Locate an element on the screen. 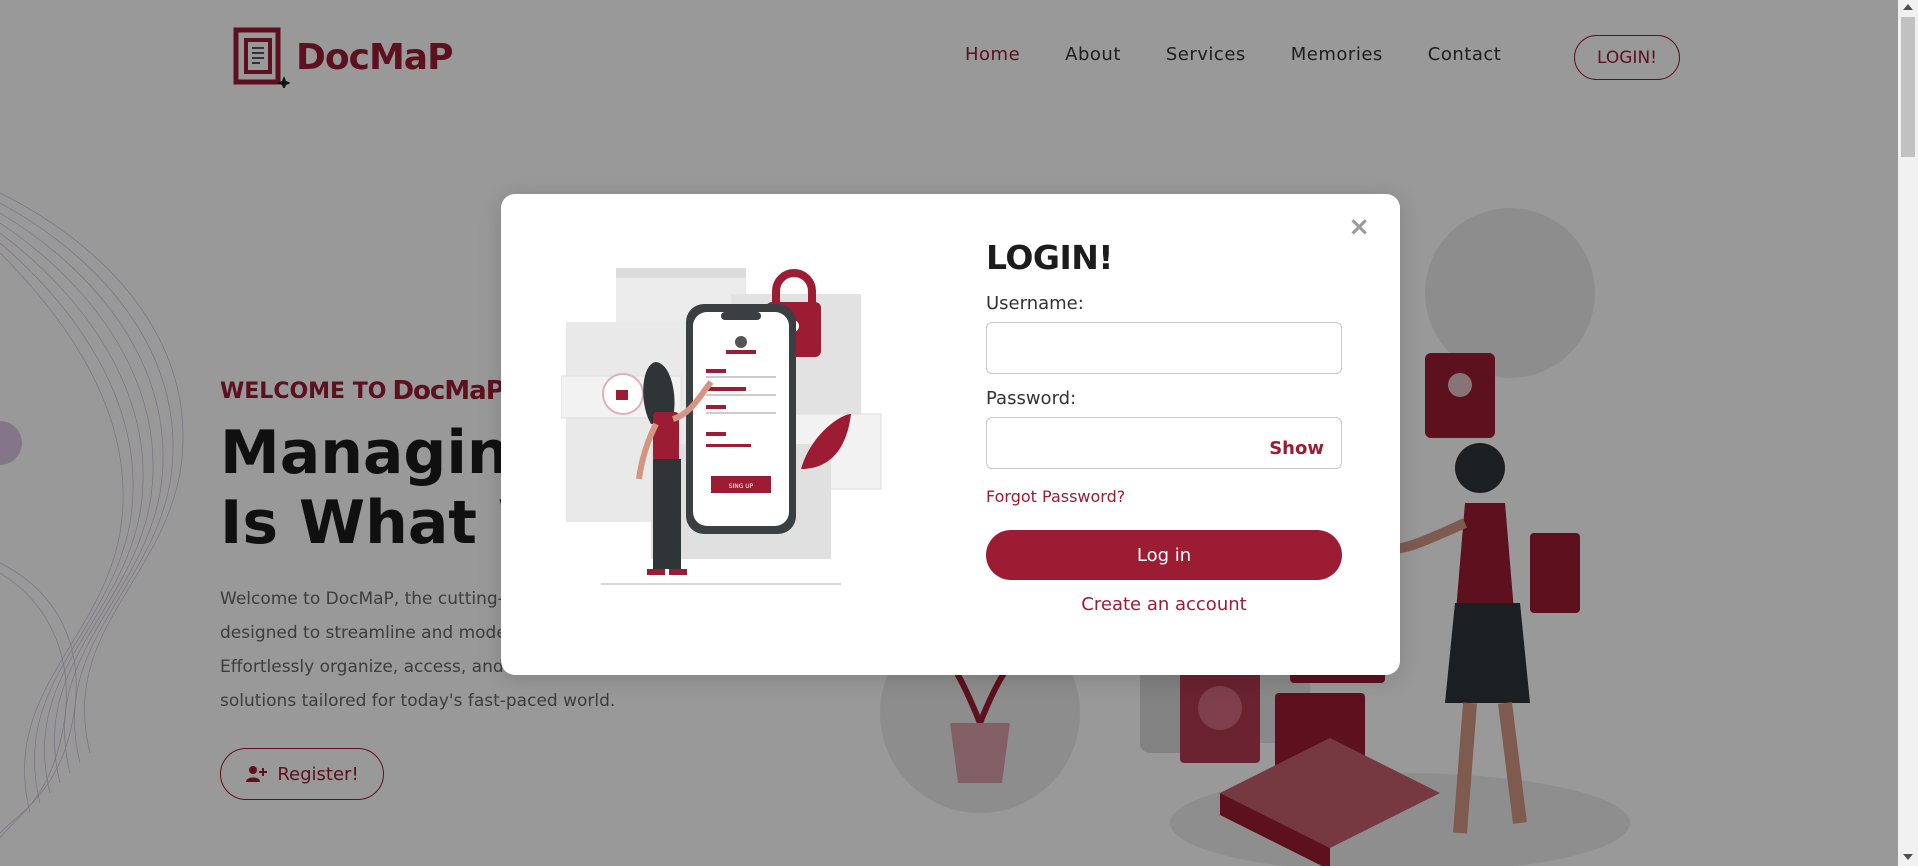 This screenshot has width=1918, height=866. modal-title: LOGIN! is located at coordinates (1049, 257).